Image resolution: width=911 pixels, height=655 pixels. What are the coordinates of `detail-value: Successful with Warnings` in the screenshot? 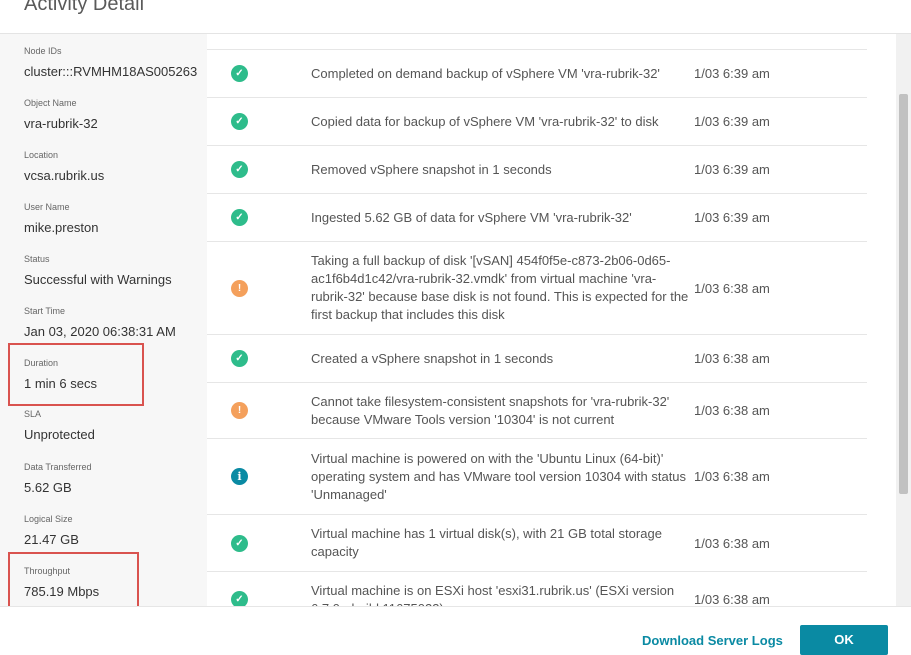 It's located at (98, 279).